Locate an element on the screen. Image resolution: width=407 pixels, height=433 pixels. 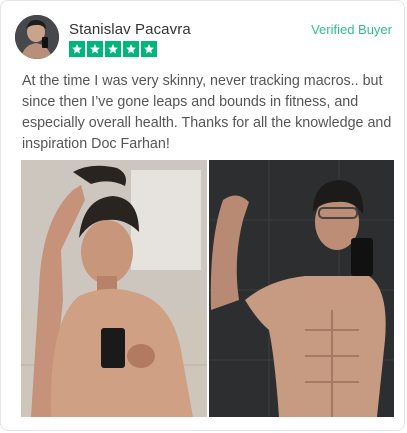
reviewer-name: Stanislav Pacavra is located at coordinates (130, 29).